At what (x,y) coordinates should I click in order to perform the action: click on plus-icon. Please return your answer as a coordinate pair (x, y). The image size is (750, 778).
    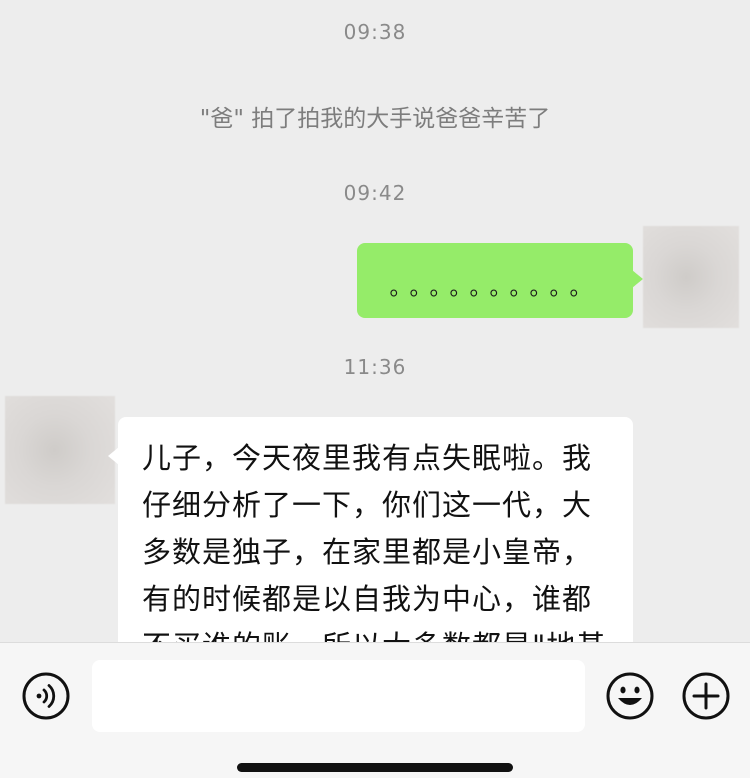
    Looking at the image, I should click on (706, 696).